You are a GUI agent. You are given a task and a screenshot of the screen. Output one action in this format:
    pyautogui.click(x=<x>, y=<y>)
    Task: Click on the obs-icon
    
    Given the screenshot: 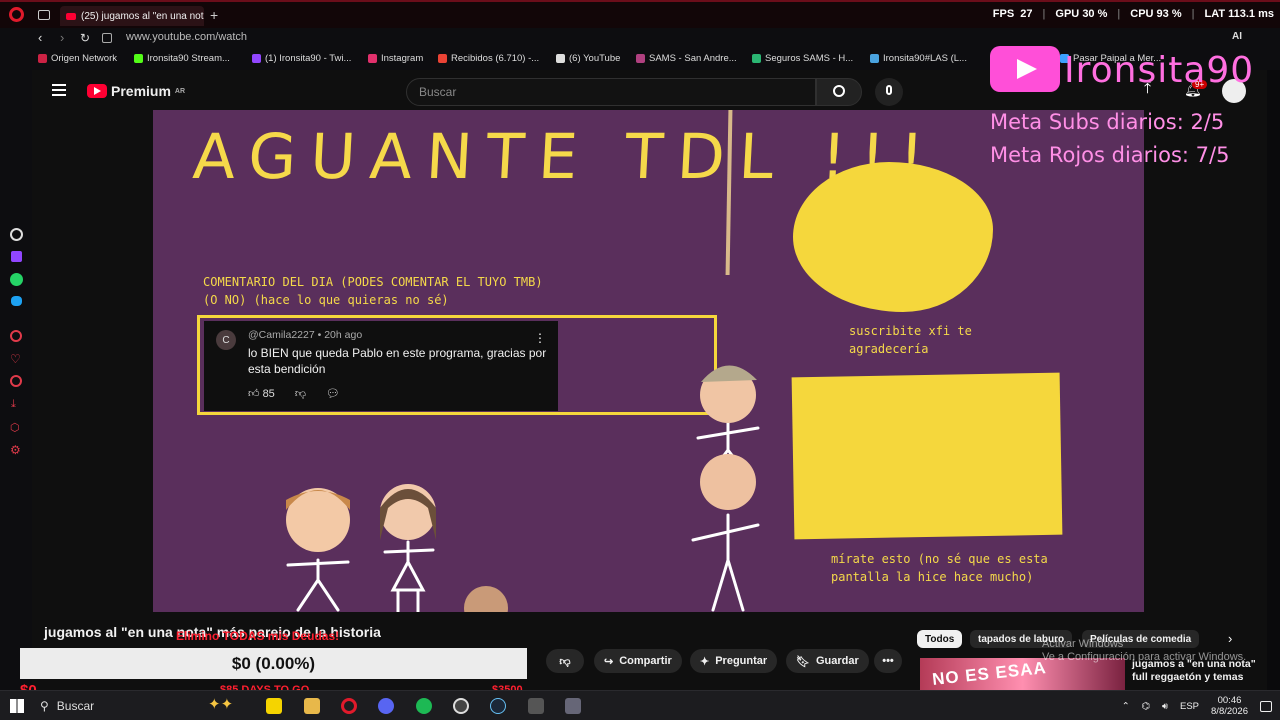 What is the action you would take?
    pyautogui.click(x=461, y=706)
    